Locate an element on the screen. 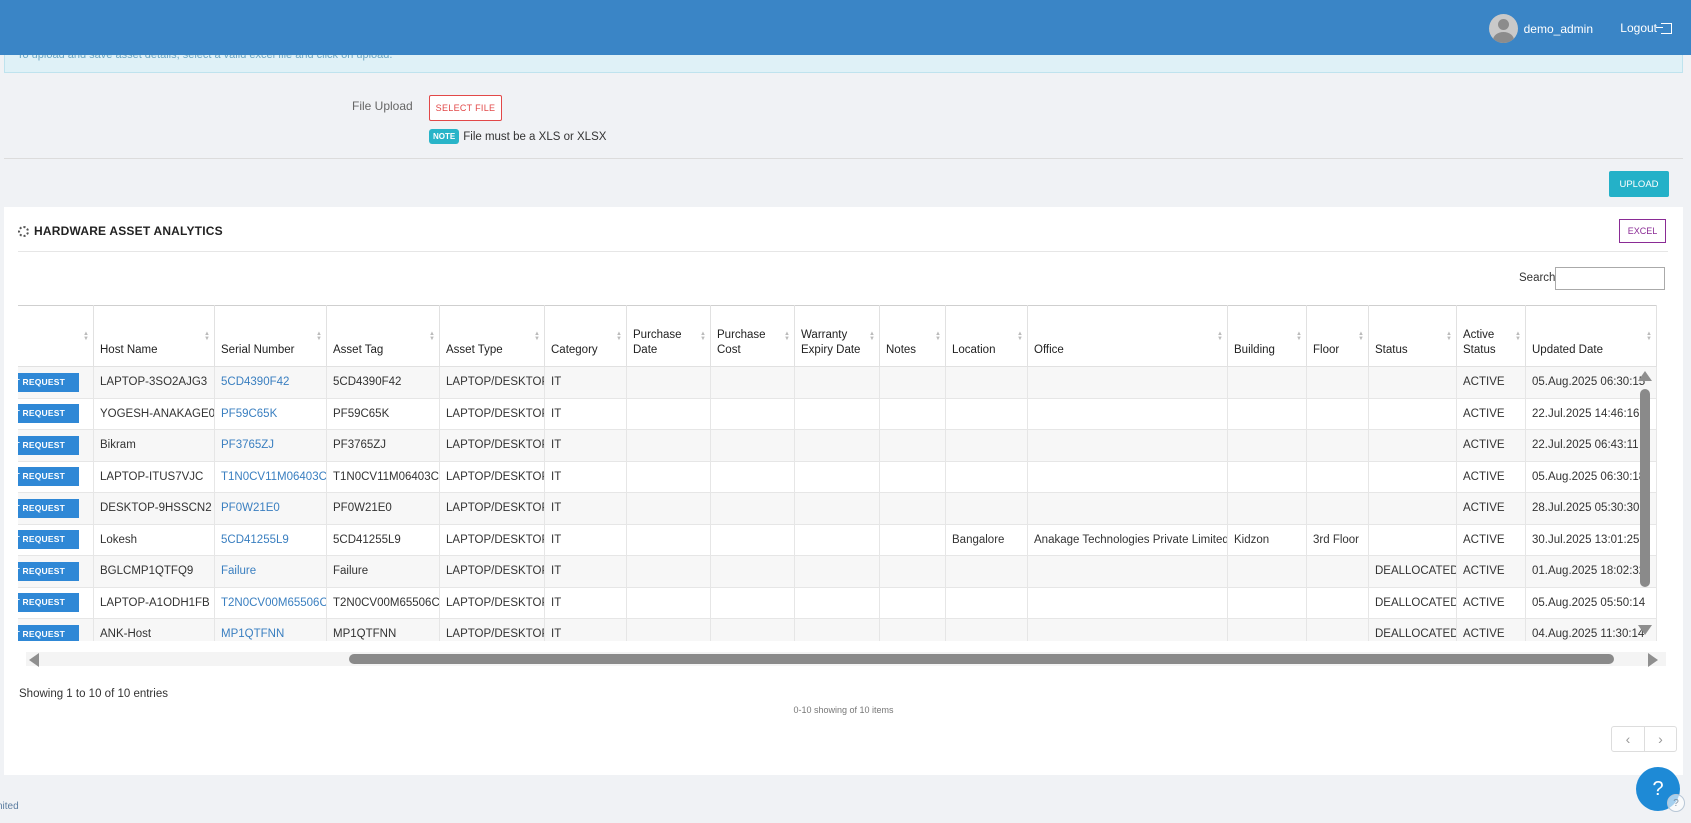 The width and height of the screenshot is (1691, 823). excel-export-button: EXCEL is located at coordinates (1642, 231).